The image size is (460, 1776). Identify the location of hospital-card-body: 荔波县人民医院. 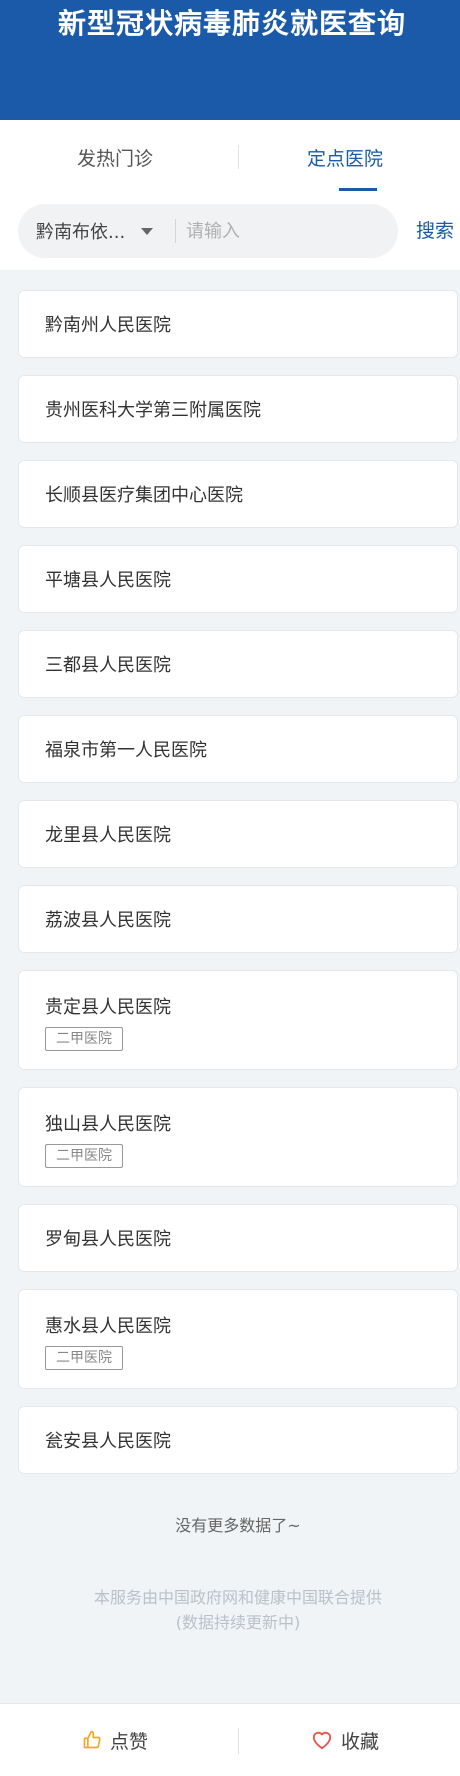
(108, 919).